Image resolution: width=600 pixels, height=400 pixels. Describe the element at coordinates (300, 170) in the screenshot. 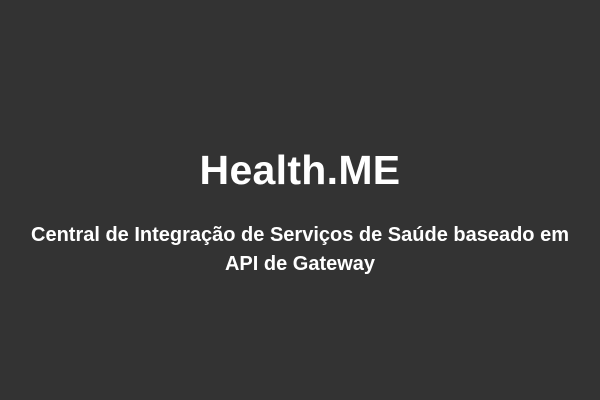

I see `page-title: Health.ME` at that location.